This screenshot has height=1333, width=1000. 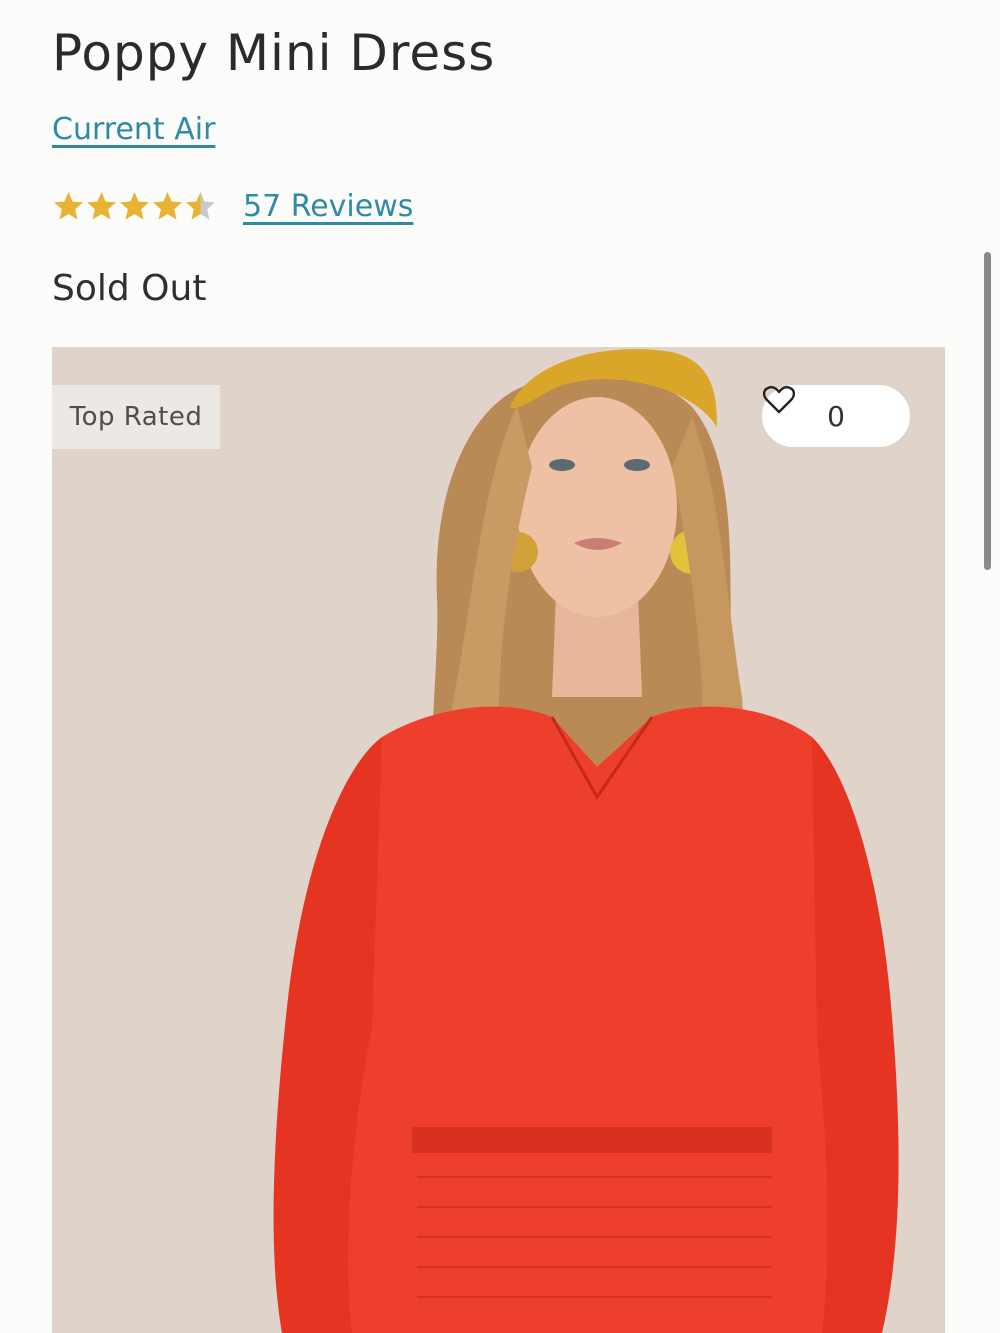 I want to click on wishlist-count: 0, so click(x=836, y=416).